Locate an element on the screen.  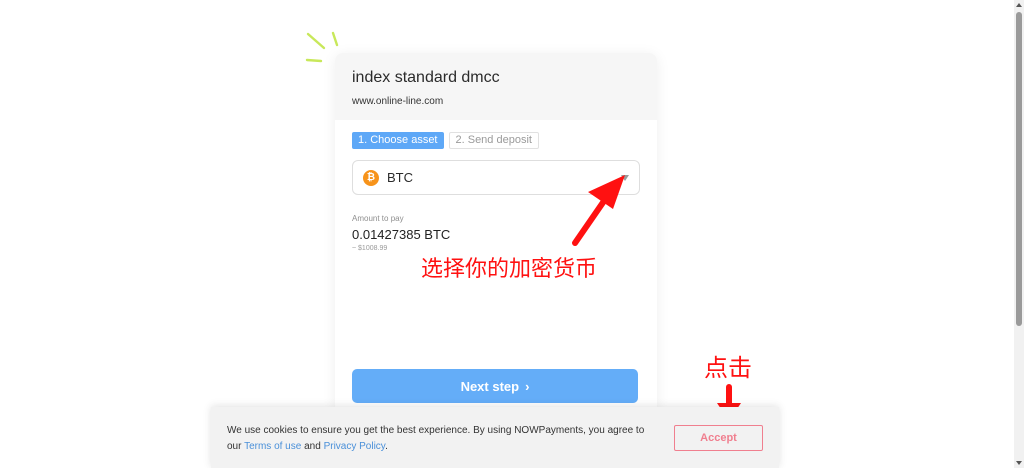
click-annotation: 点击 is located at coordinates (728, 368).